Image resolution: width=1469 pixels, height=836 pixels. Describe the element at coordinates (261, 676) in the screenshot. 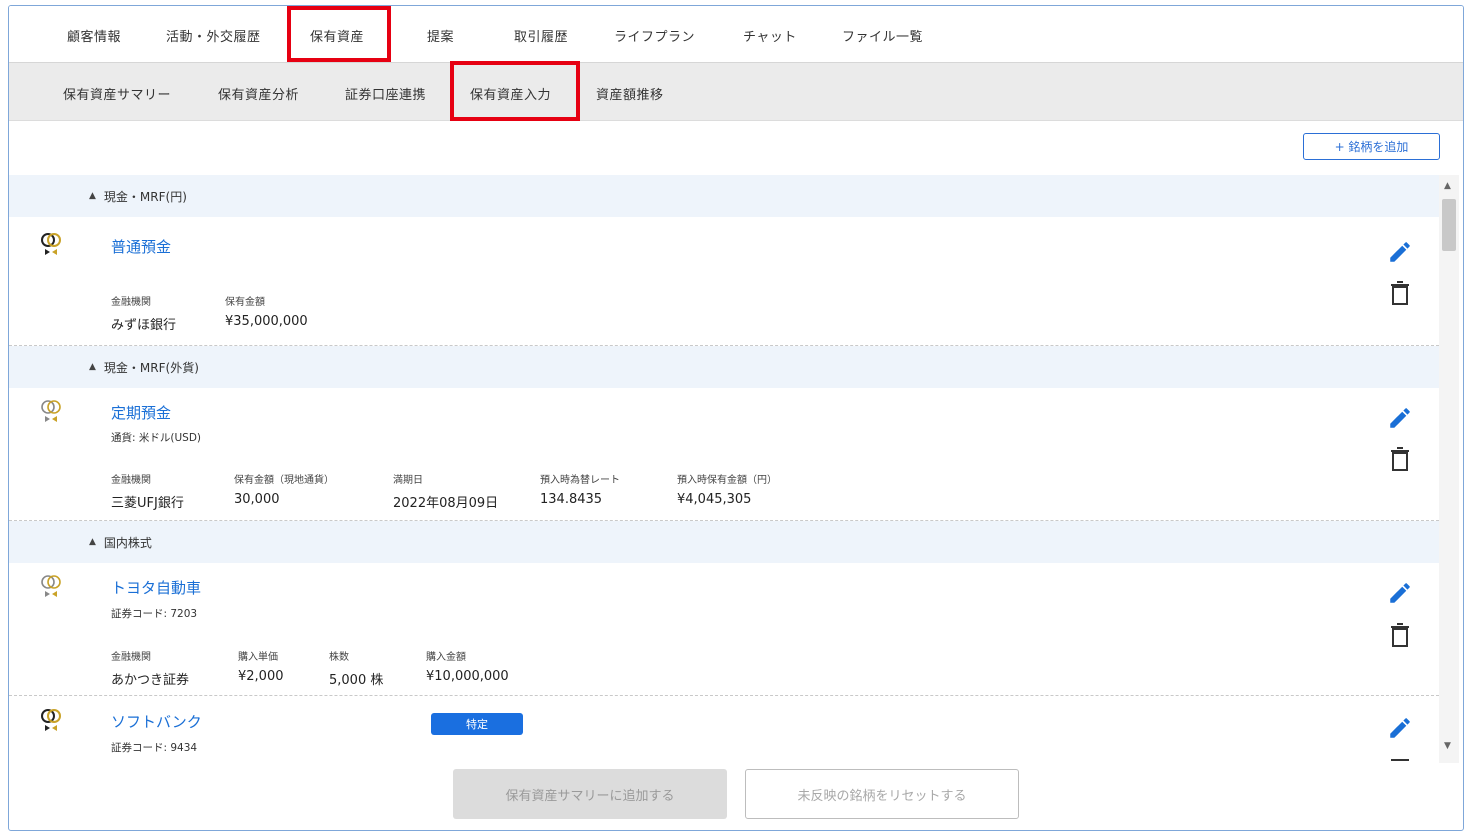

I see `field-value: ¥2,000` at that location.